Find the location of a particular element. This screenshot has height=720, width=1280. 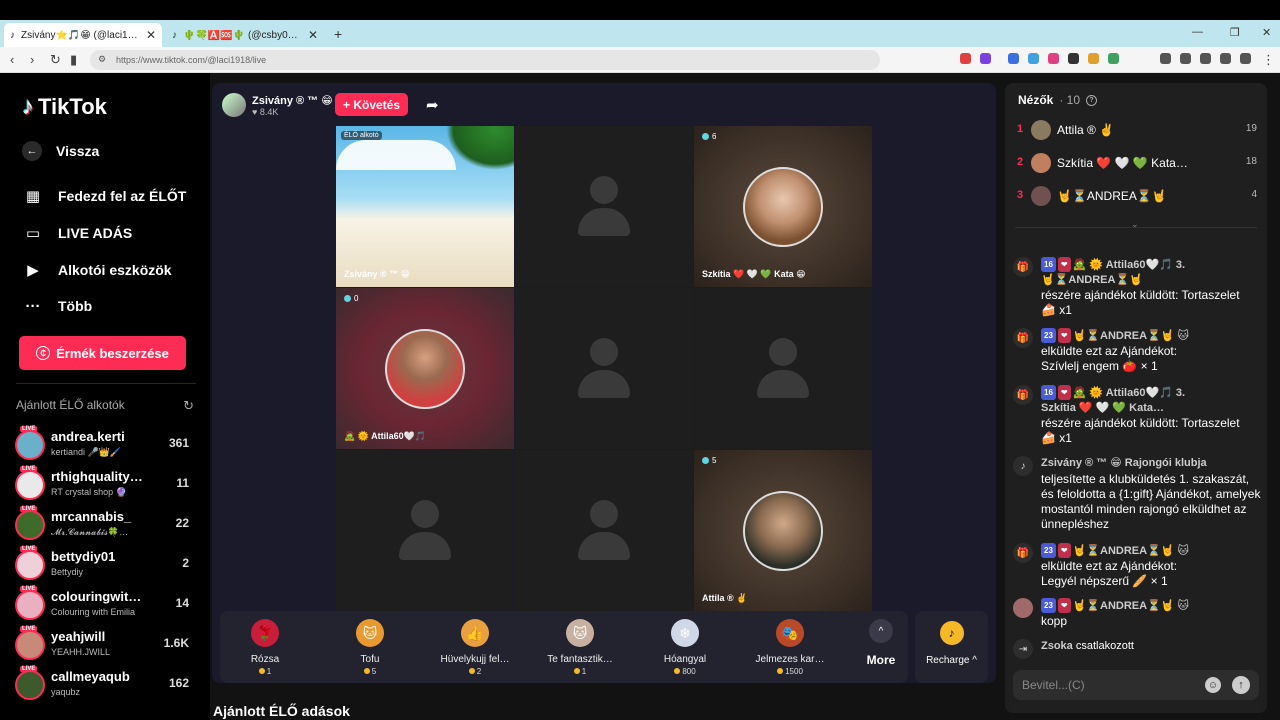

viewer-name: Attila ® ✌️ is located at coordinates (1086, 130).